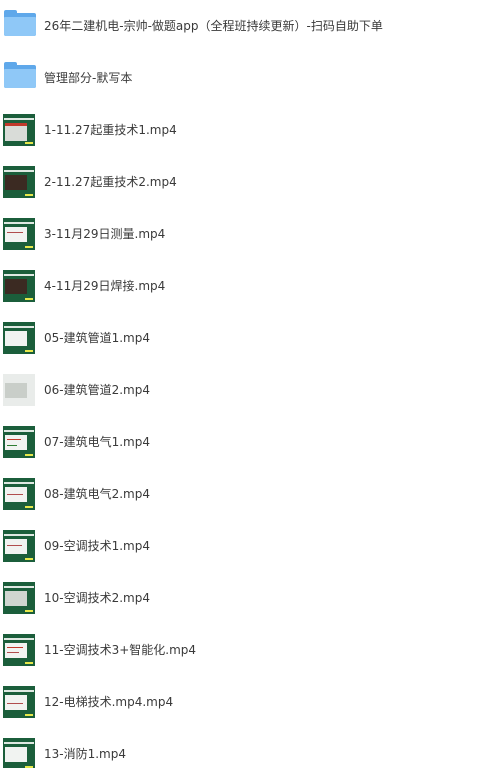 This screenshot has width=499, height=768. Describe the element at coordinates (97, 494) in the screenshot. I see `file-name: 08-建筑电气2.mp4` at that location.